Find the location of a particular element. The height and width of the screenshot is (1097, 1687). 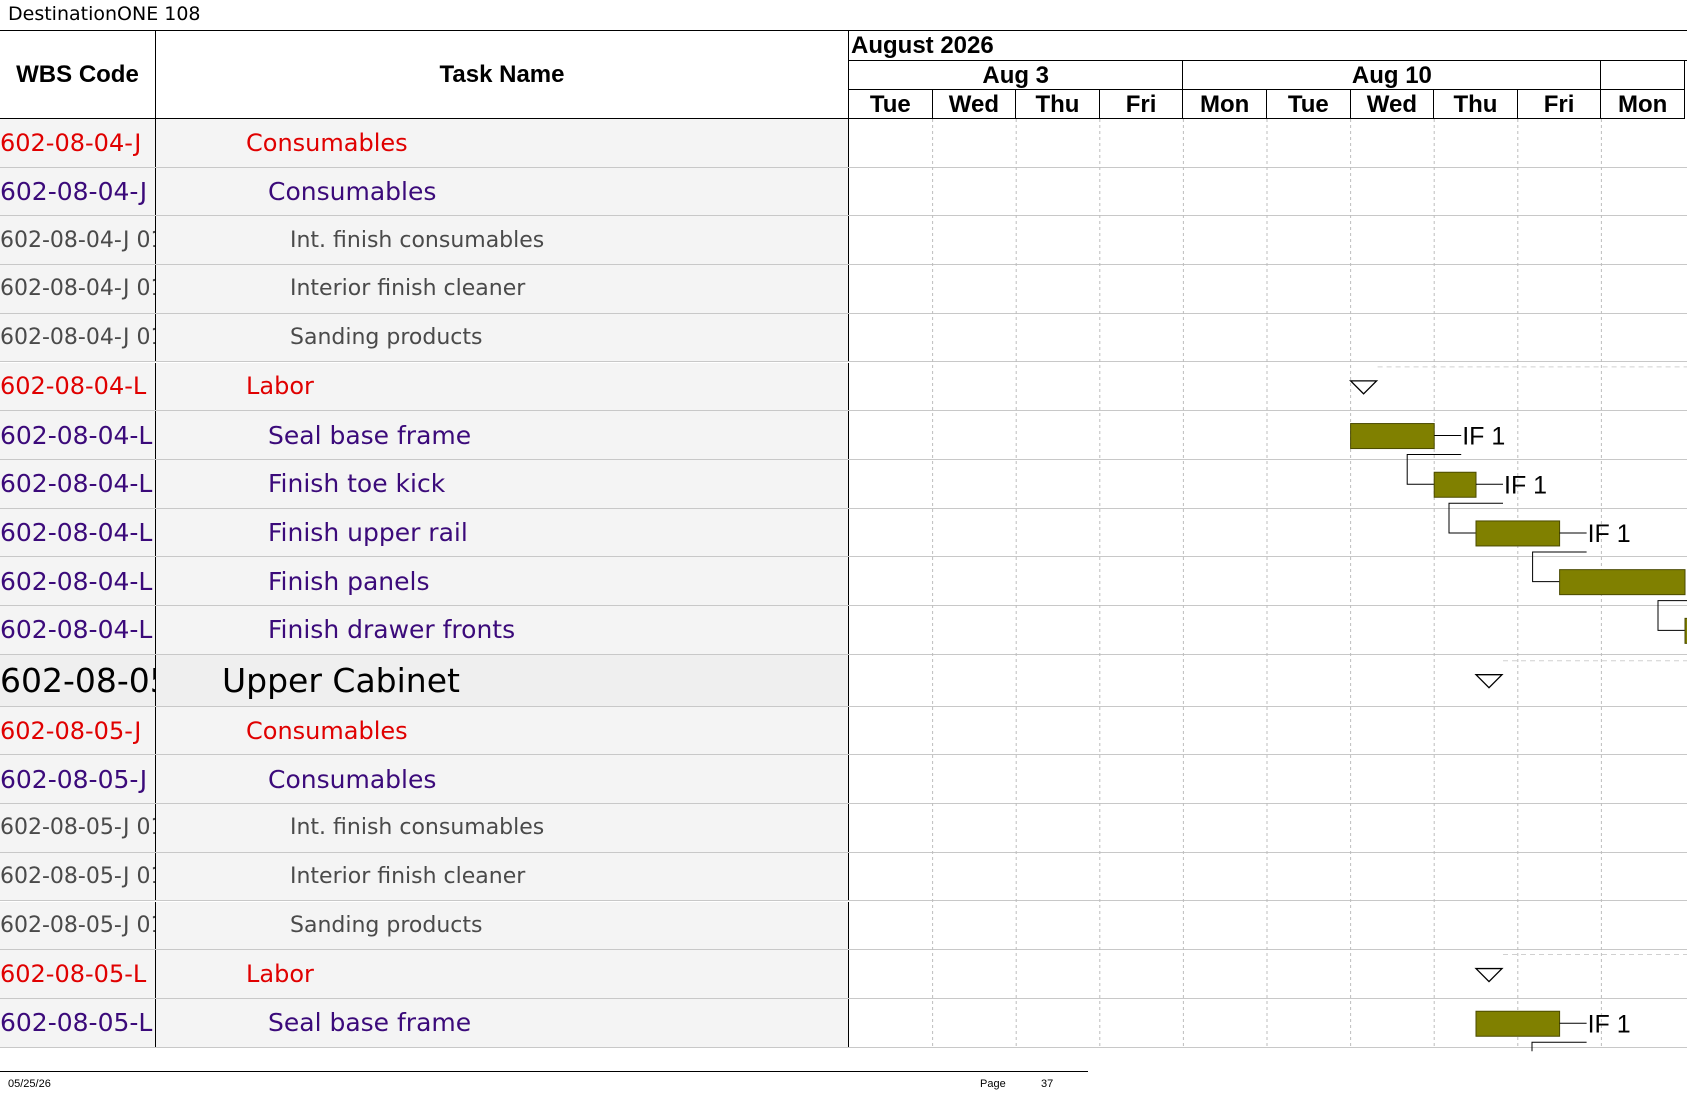

timeline-month: August 2026 is located at coordinates (1268, 46).